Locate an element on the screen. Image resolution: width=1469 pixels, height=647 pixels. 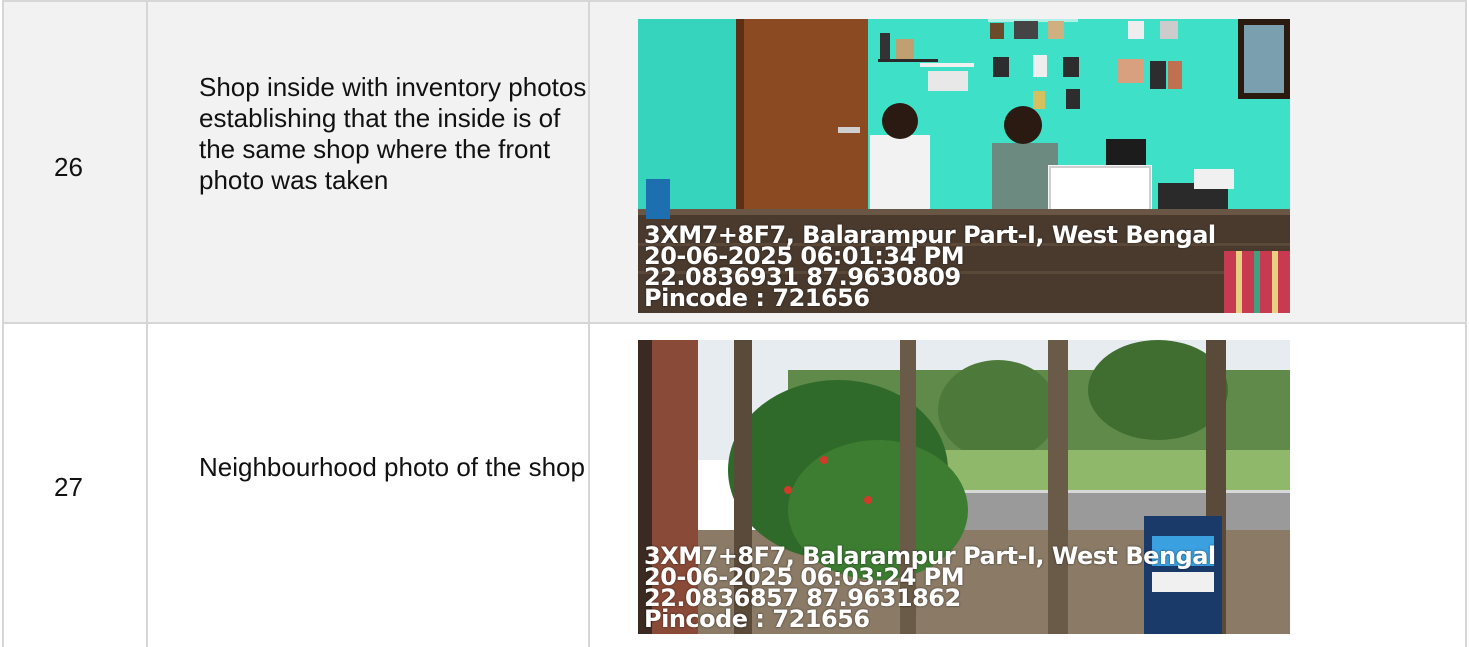
serial-number-cell: 26 is located at coordinates (75, 162).